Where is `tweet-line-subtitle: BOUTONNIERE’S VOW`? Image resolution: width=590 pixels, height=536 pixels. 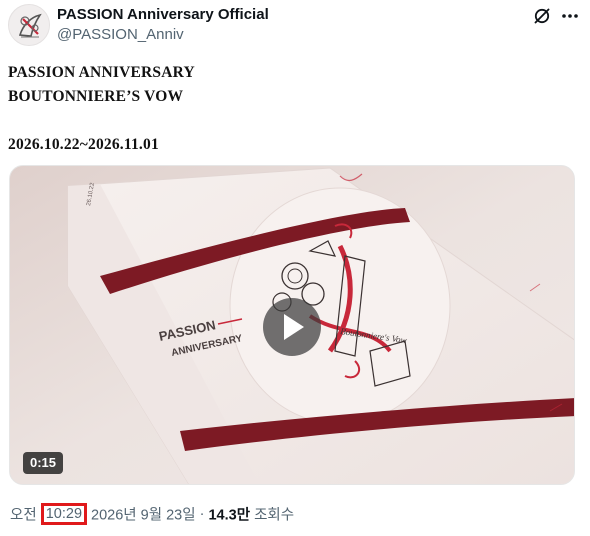 tweet-line-subtitle: BOUTONNIERE’S VOW is located at coordinates (96, 96).